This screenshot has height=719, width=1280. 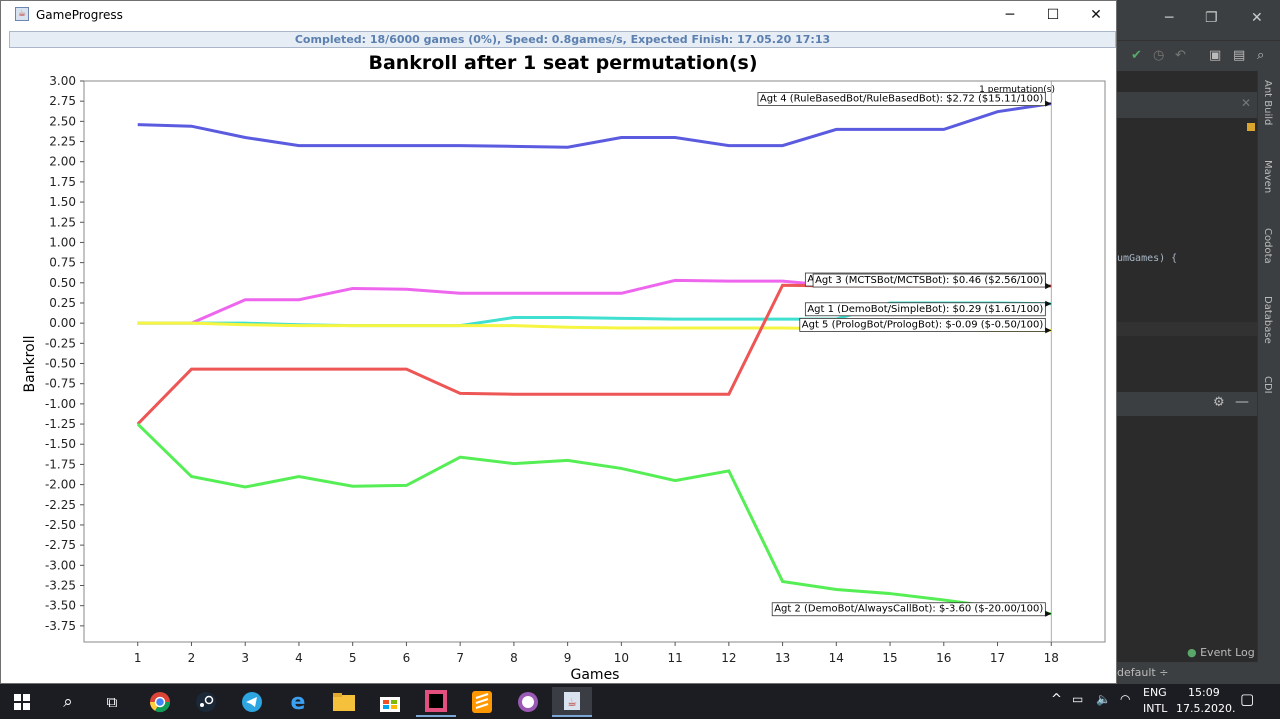 What do you see at coordinates (1136, 55) in the screenshot?
I see `check-icon: ✔` at bounding box center [1136, 55].